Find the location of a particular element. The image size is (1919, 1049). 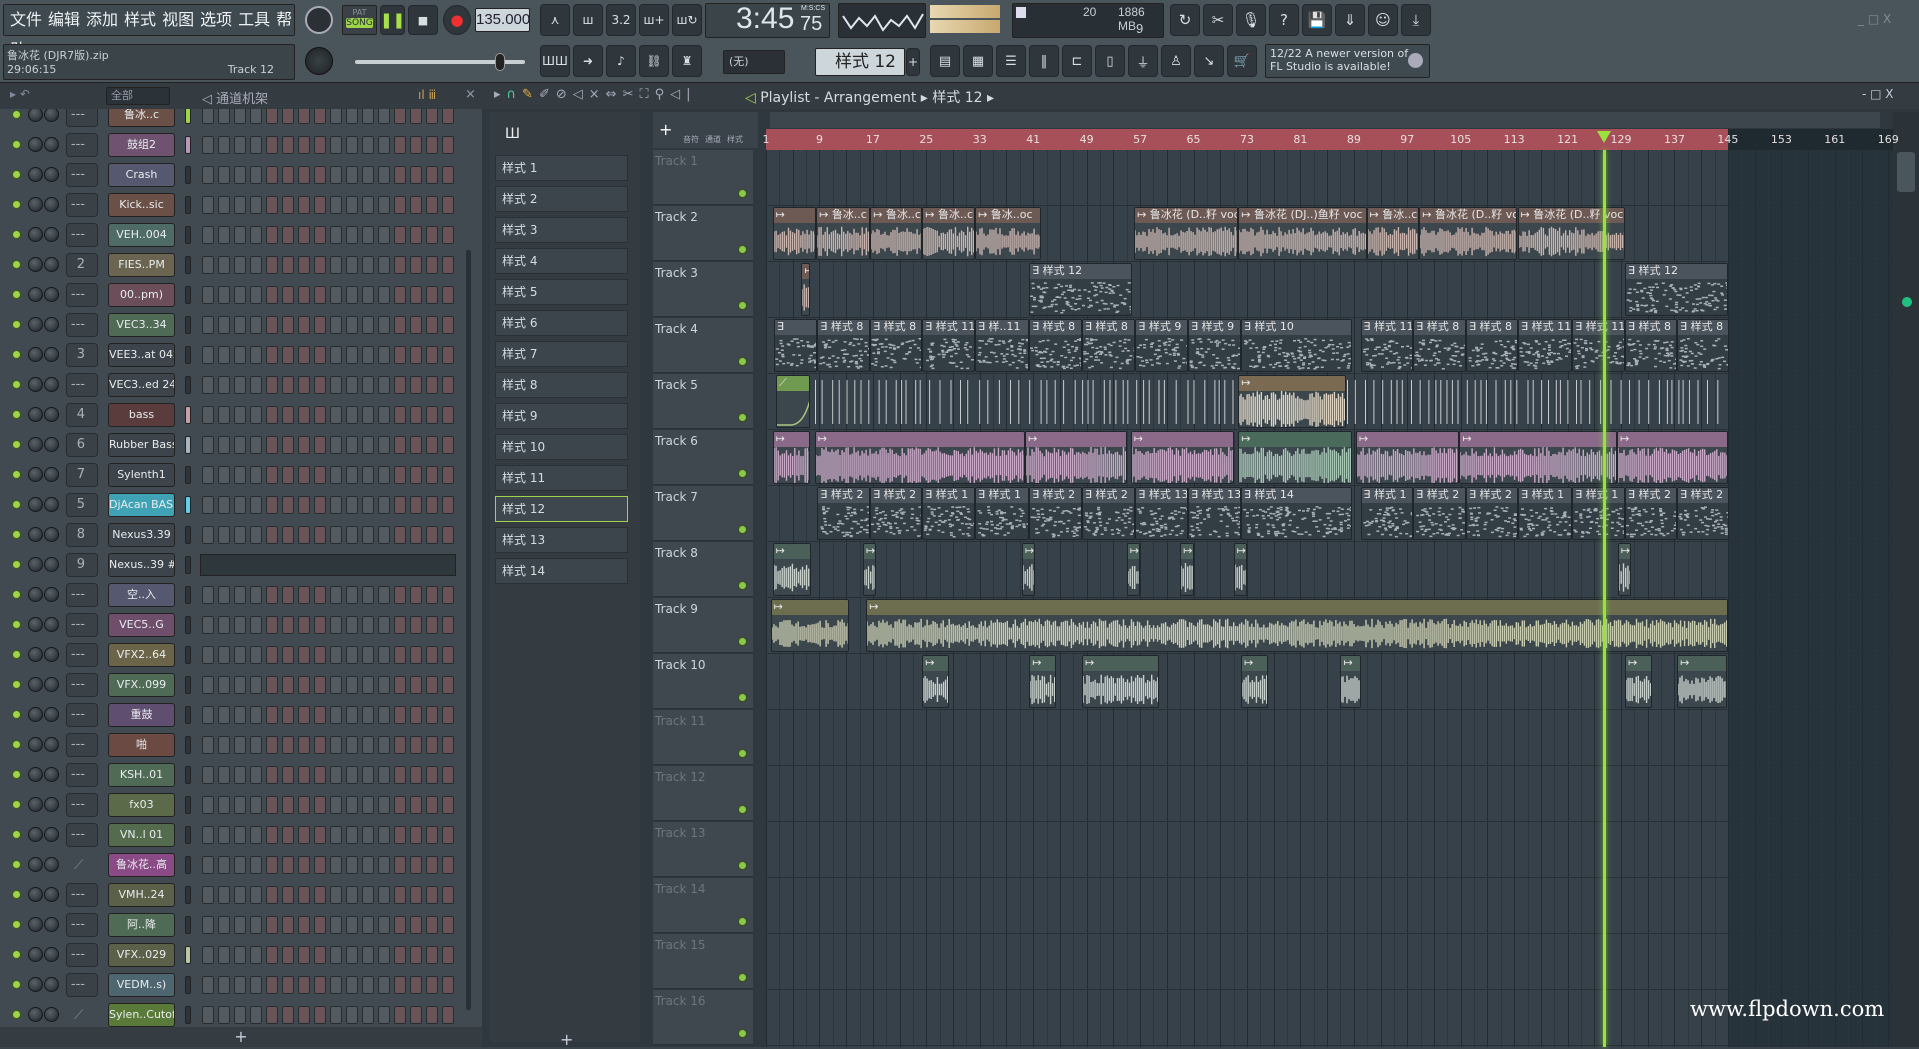

pattern-list-item: 样式 4 is located at coordinates (561, 261).